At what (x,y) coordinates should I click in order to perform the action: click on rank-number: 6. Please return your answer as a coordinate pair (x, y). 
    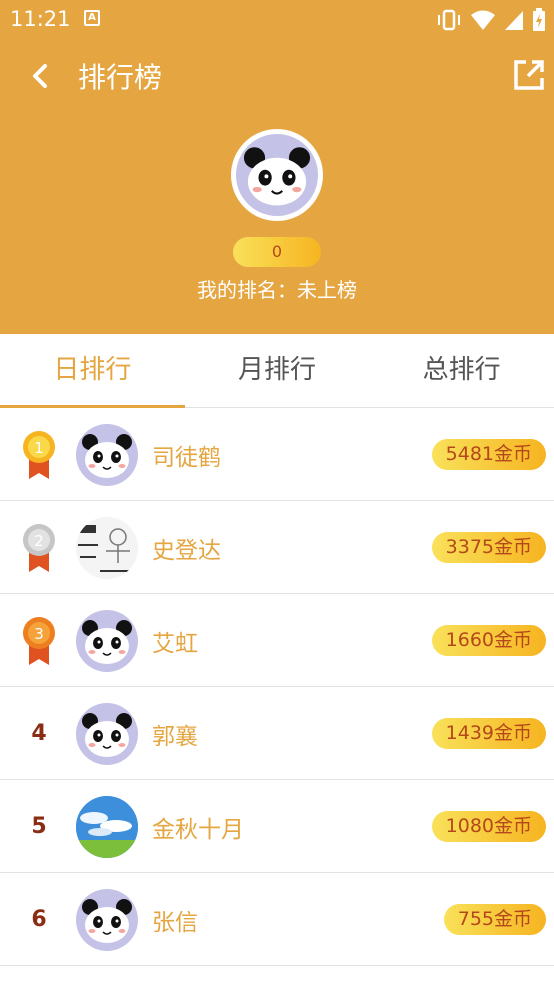
    Looking at the image, I should click on (39, 919).